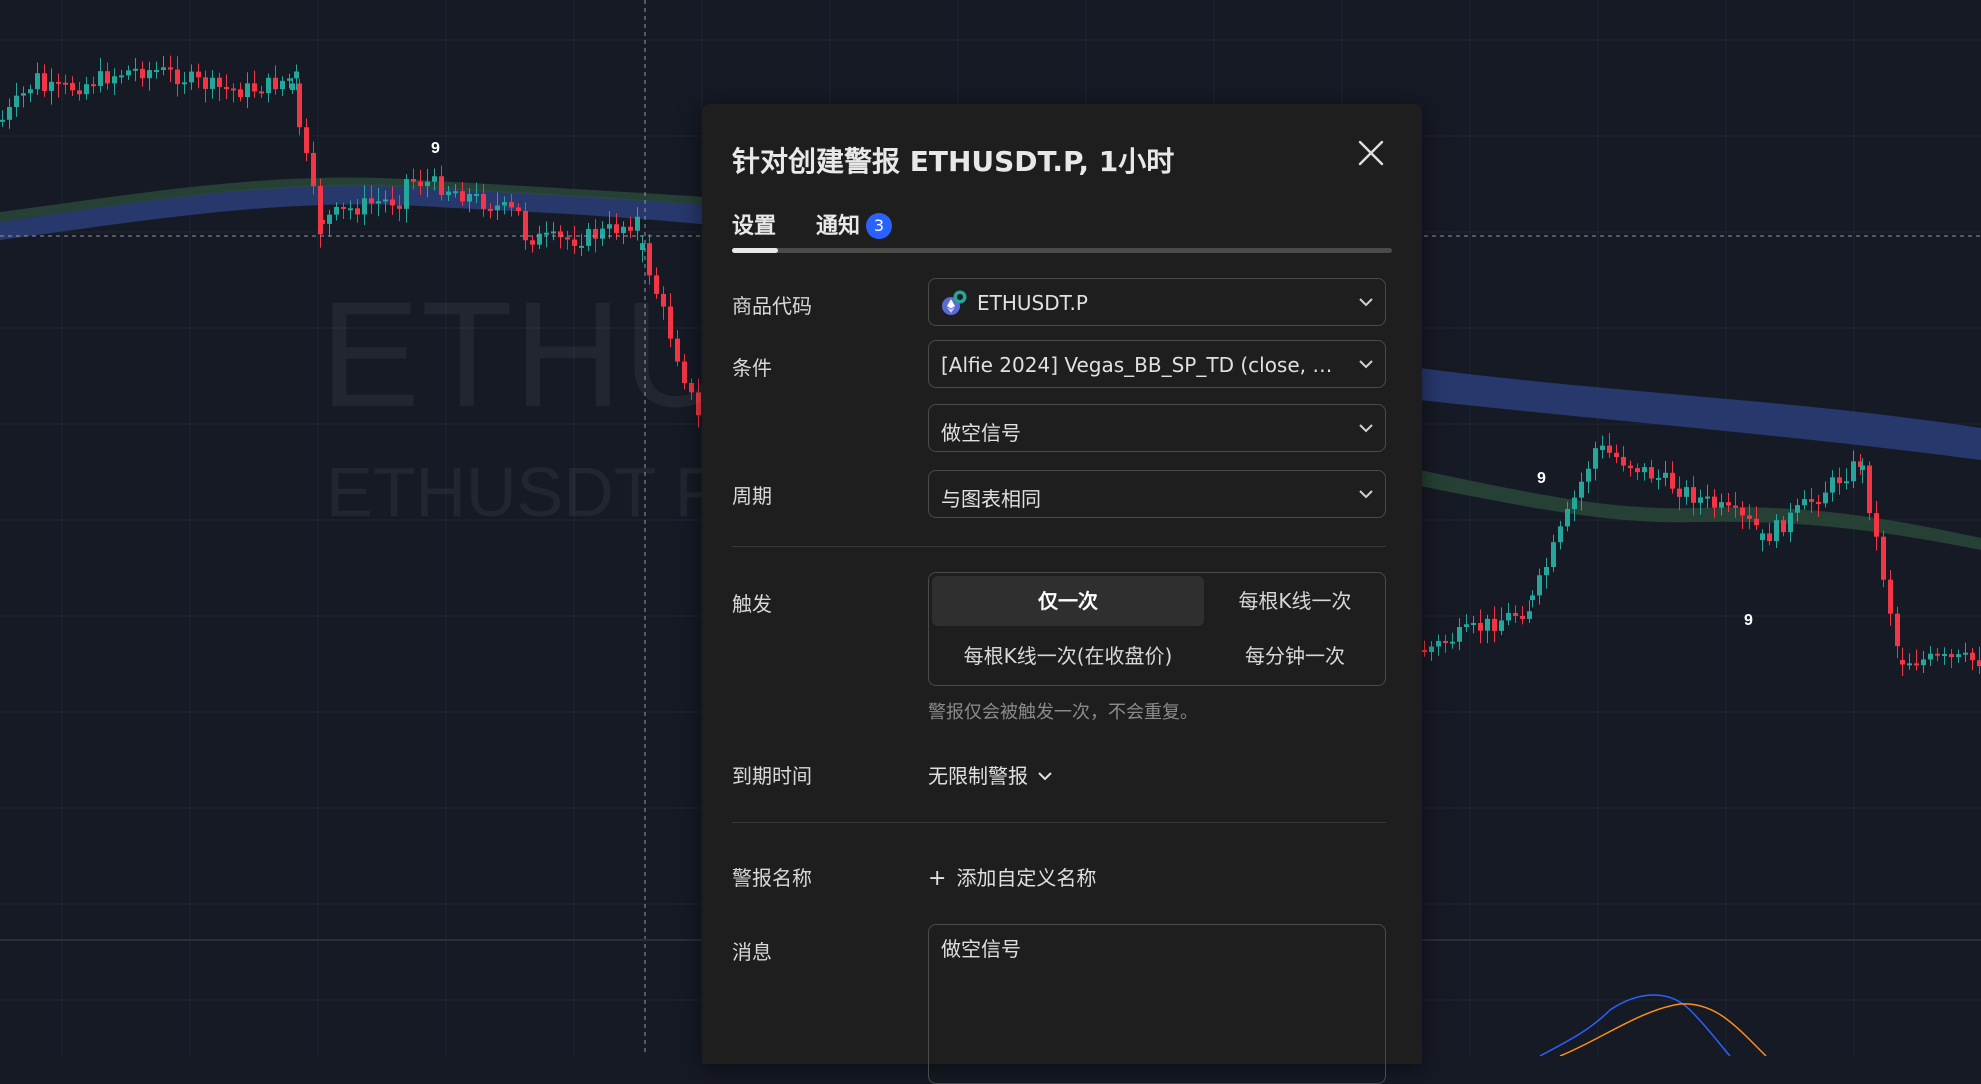  Describe the element at coordinates (1068, 656) in the screenshot. I see `trigger-option-once-per-bar-close: 每根K线一次(在收盘价)` at that location.